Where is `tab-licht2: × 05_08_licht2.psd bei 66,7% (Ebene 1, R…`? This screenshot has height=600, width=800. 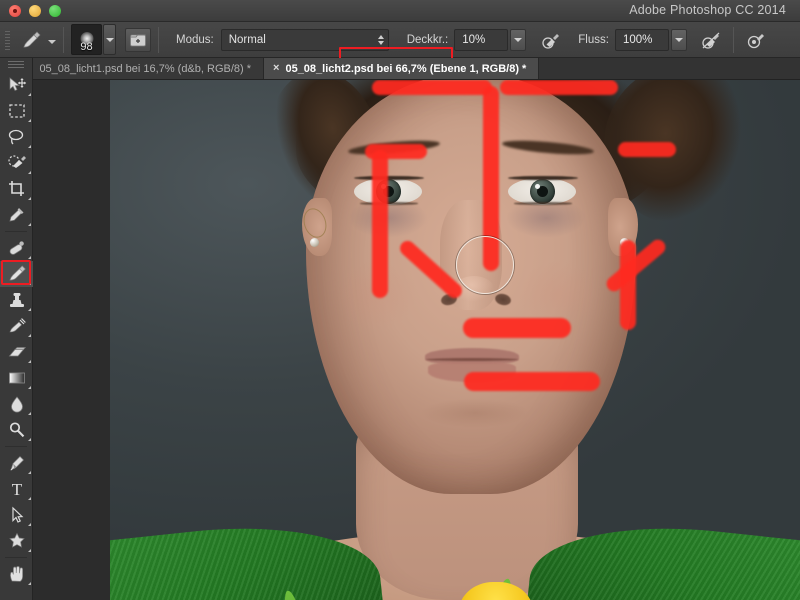 tab-licht2: × 05_08_licht2.psd bei 66,7% (Ebene 1, R… is located at coordinates (402, 68).